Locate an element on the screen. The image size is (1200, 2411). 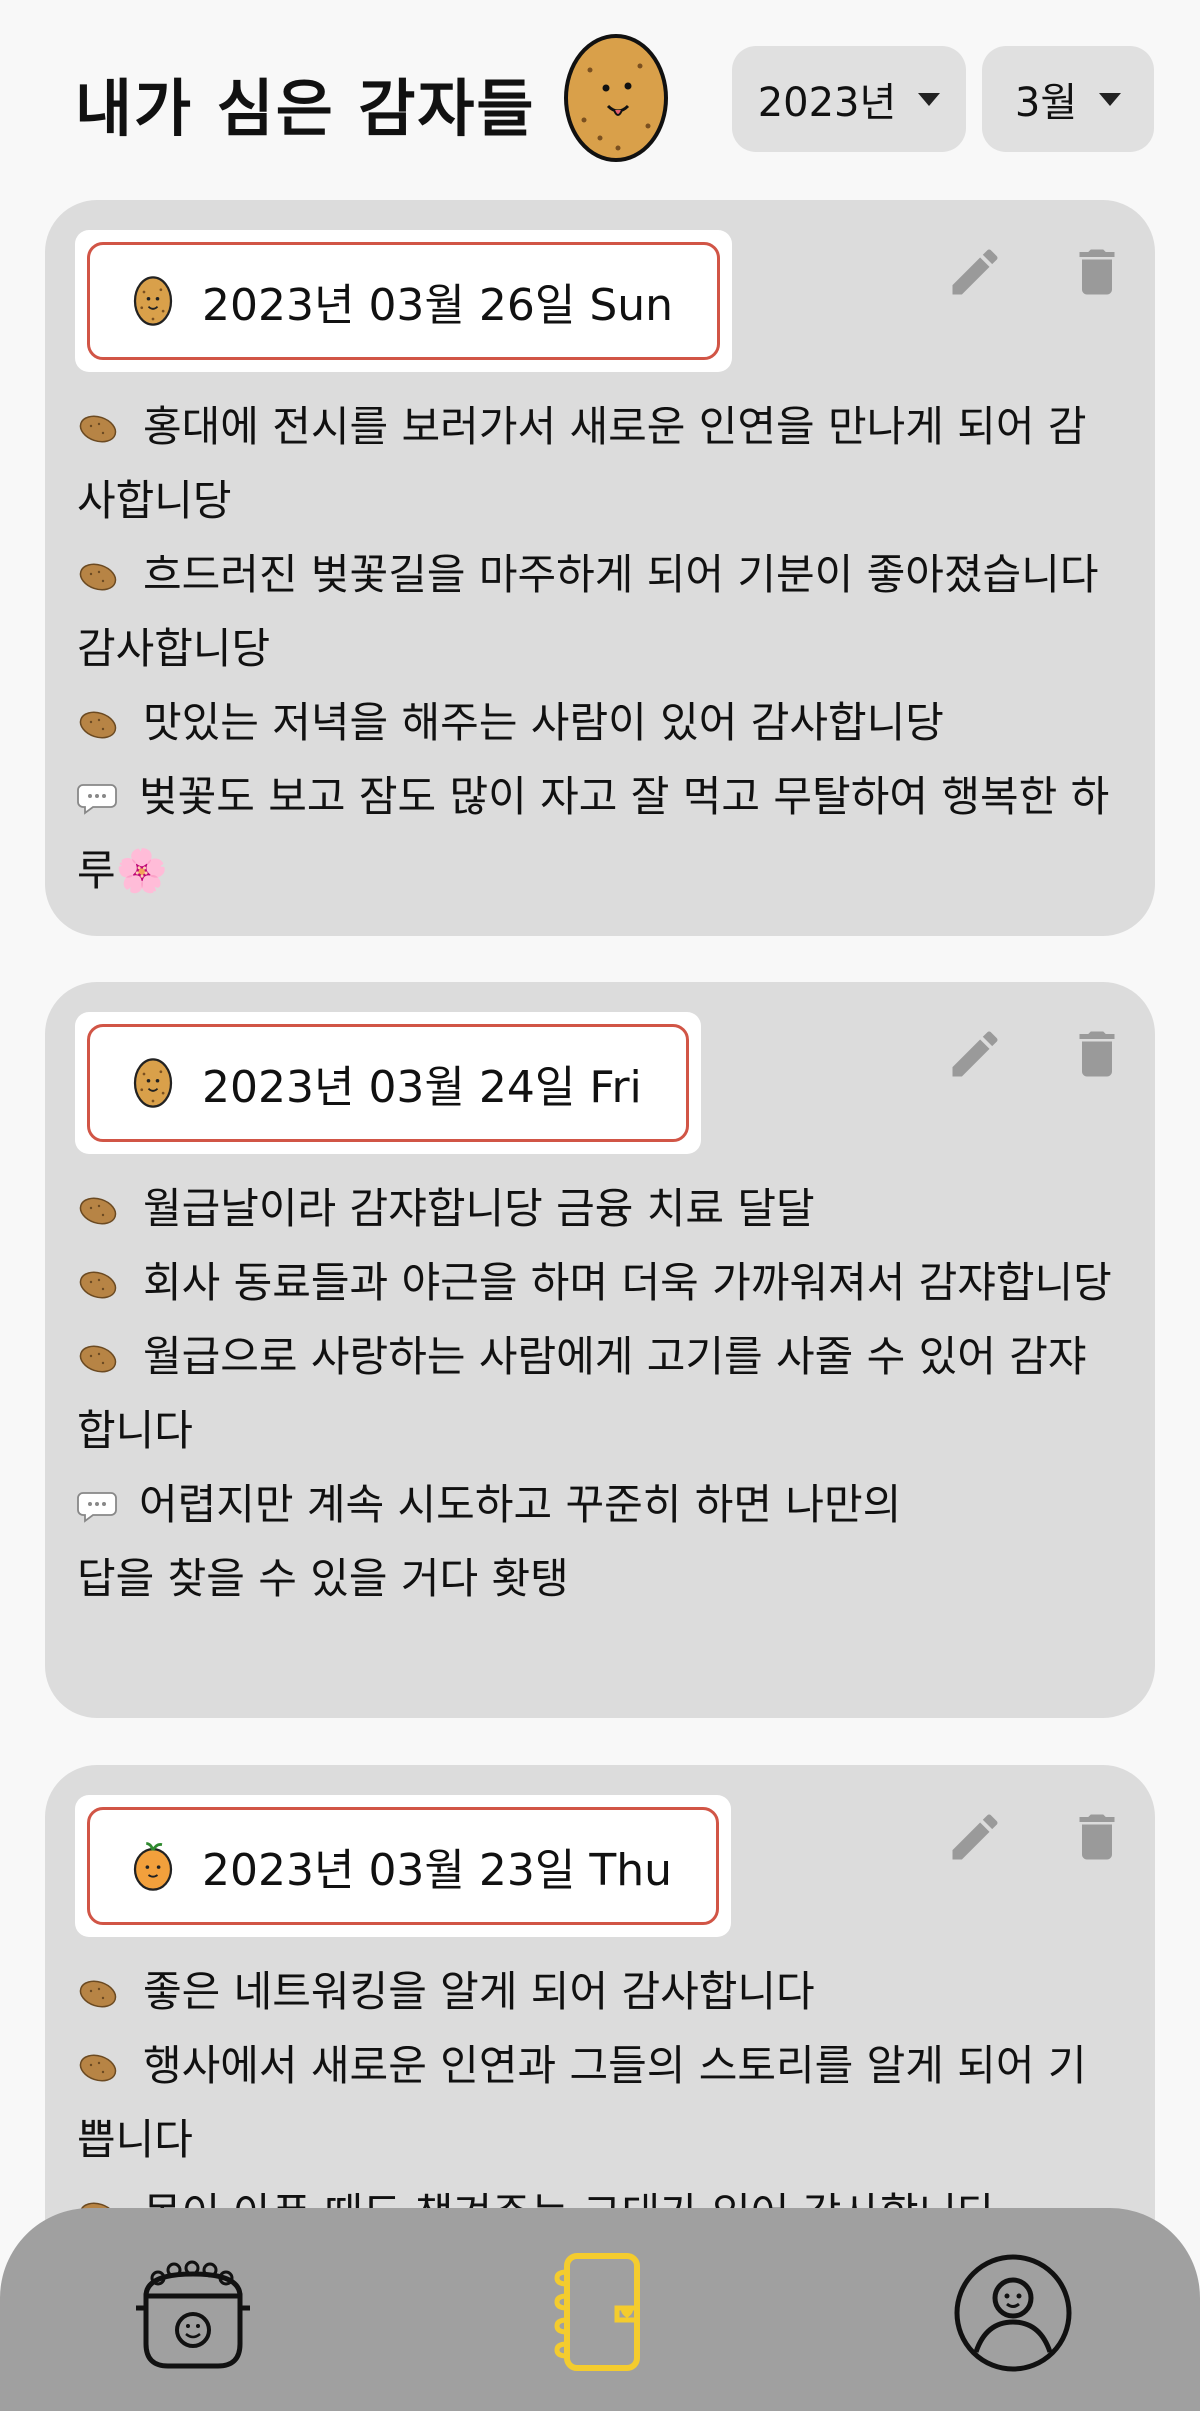
tangerine-icon is located at coordinates (153, 1866).